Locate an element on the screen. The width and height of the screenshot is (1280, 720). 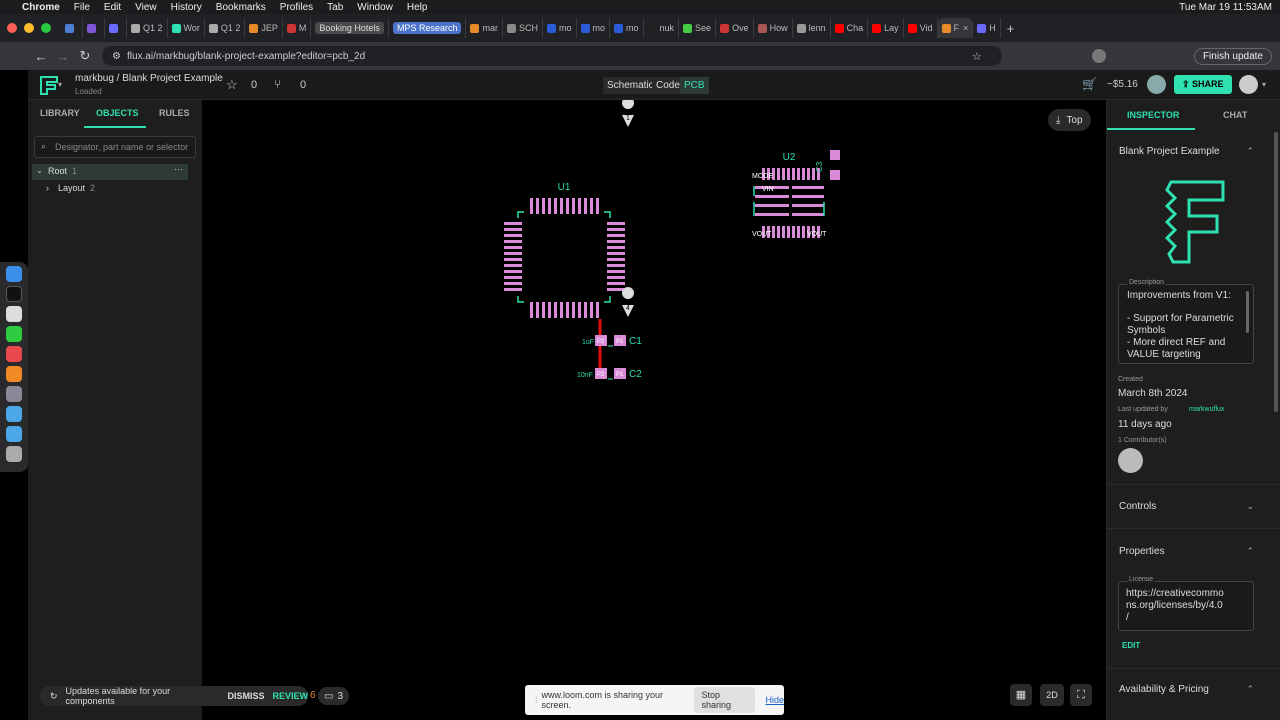
back-icon: ← is located at coordinates (41, 56).